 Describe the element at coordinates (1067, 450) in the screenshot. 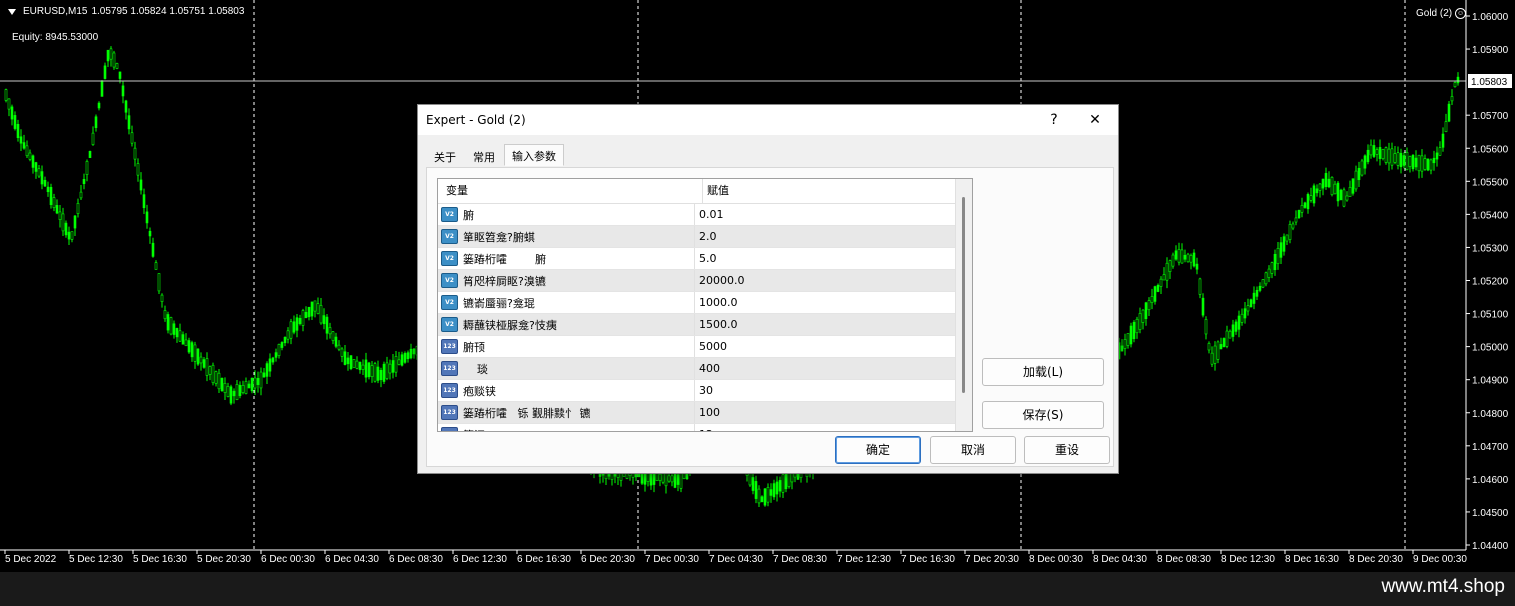

I see `reset-button: 重设` at that location.